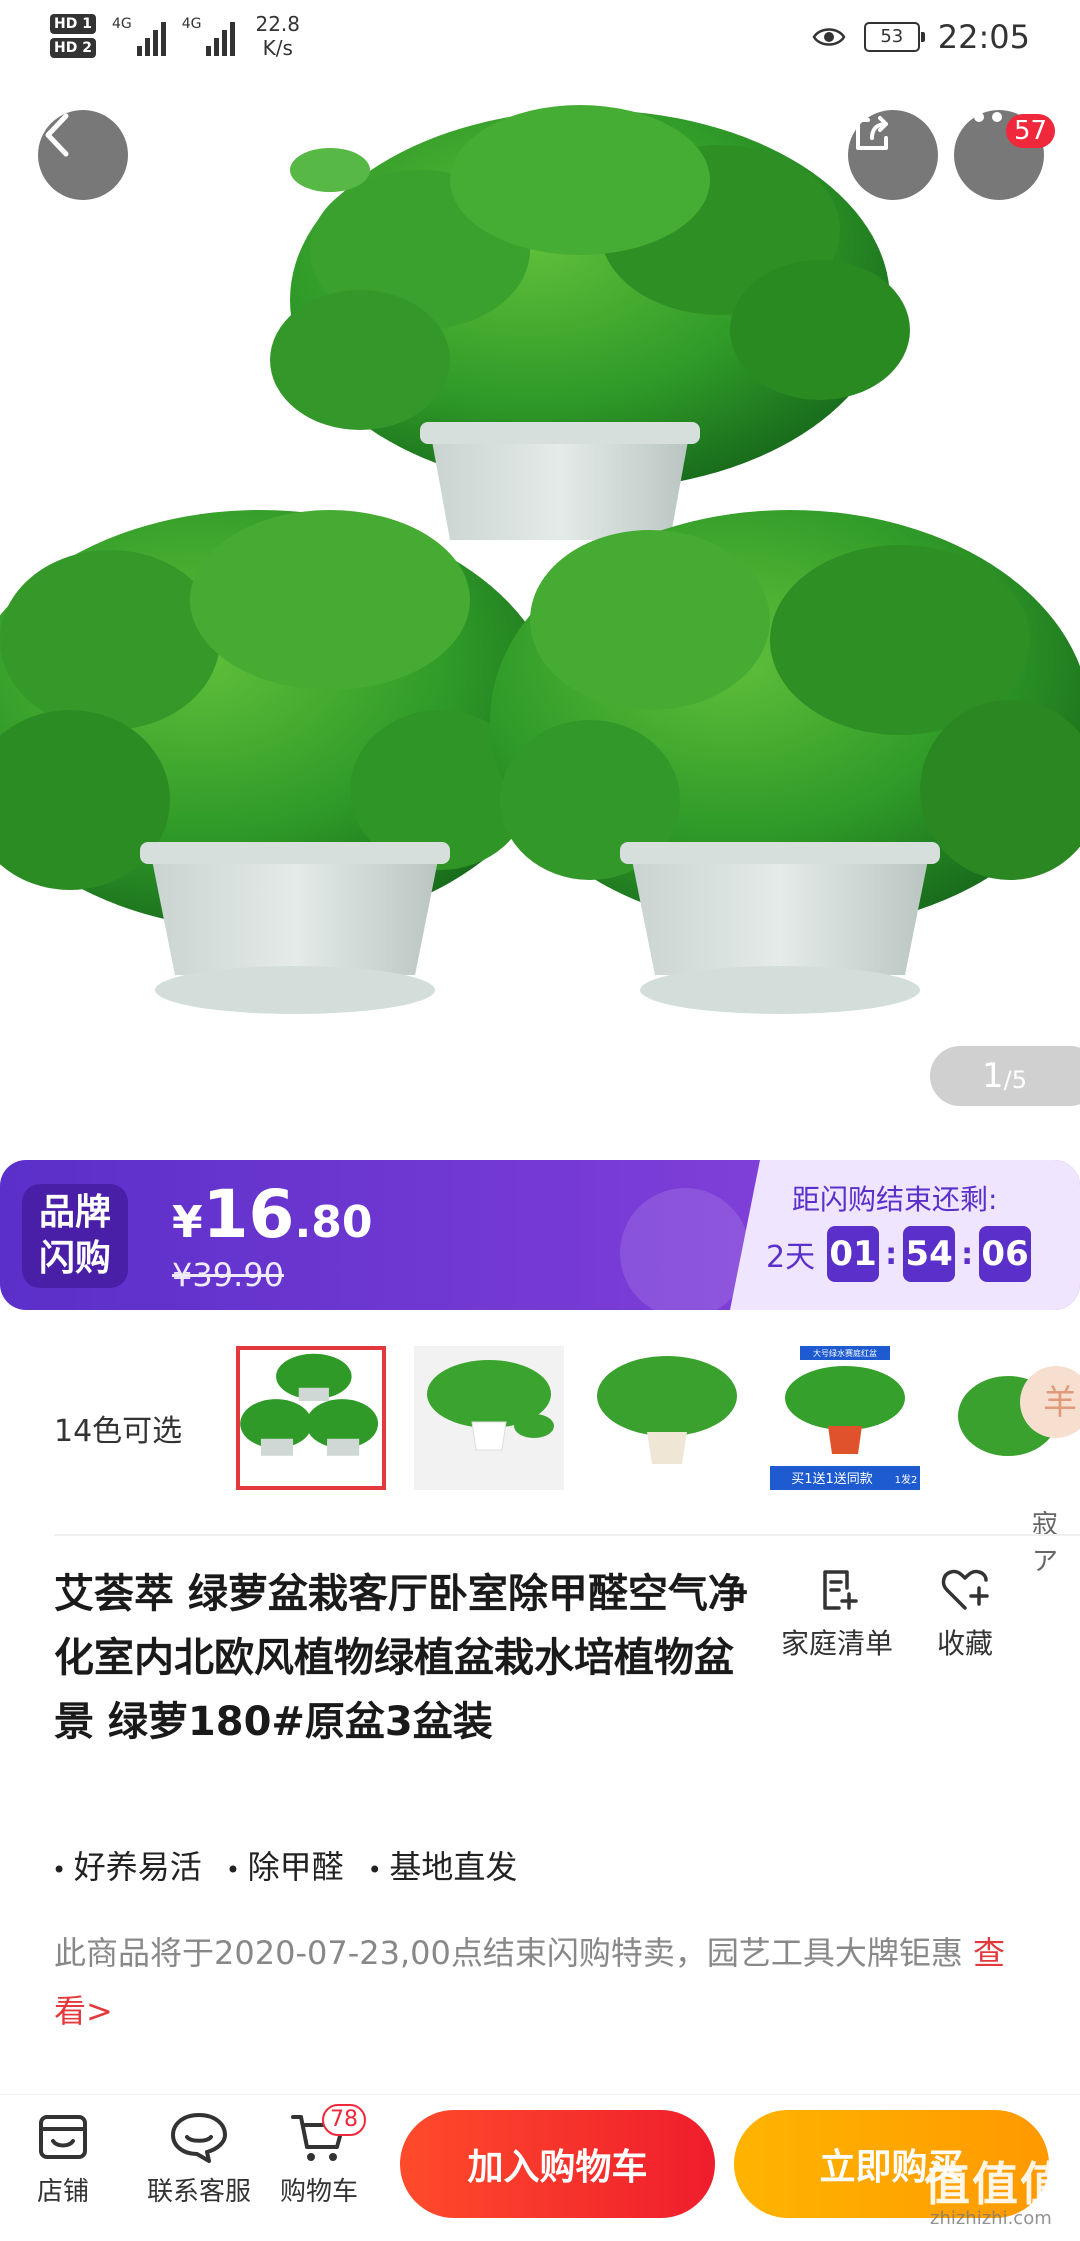  I want to click on brand-flash-tag: 品牌 闪购, so click(75, 1236).